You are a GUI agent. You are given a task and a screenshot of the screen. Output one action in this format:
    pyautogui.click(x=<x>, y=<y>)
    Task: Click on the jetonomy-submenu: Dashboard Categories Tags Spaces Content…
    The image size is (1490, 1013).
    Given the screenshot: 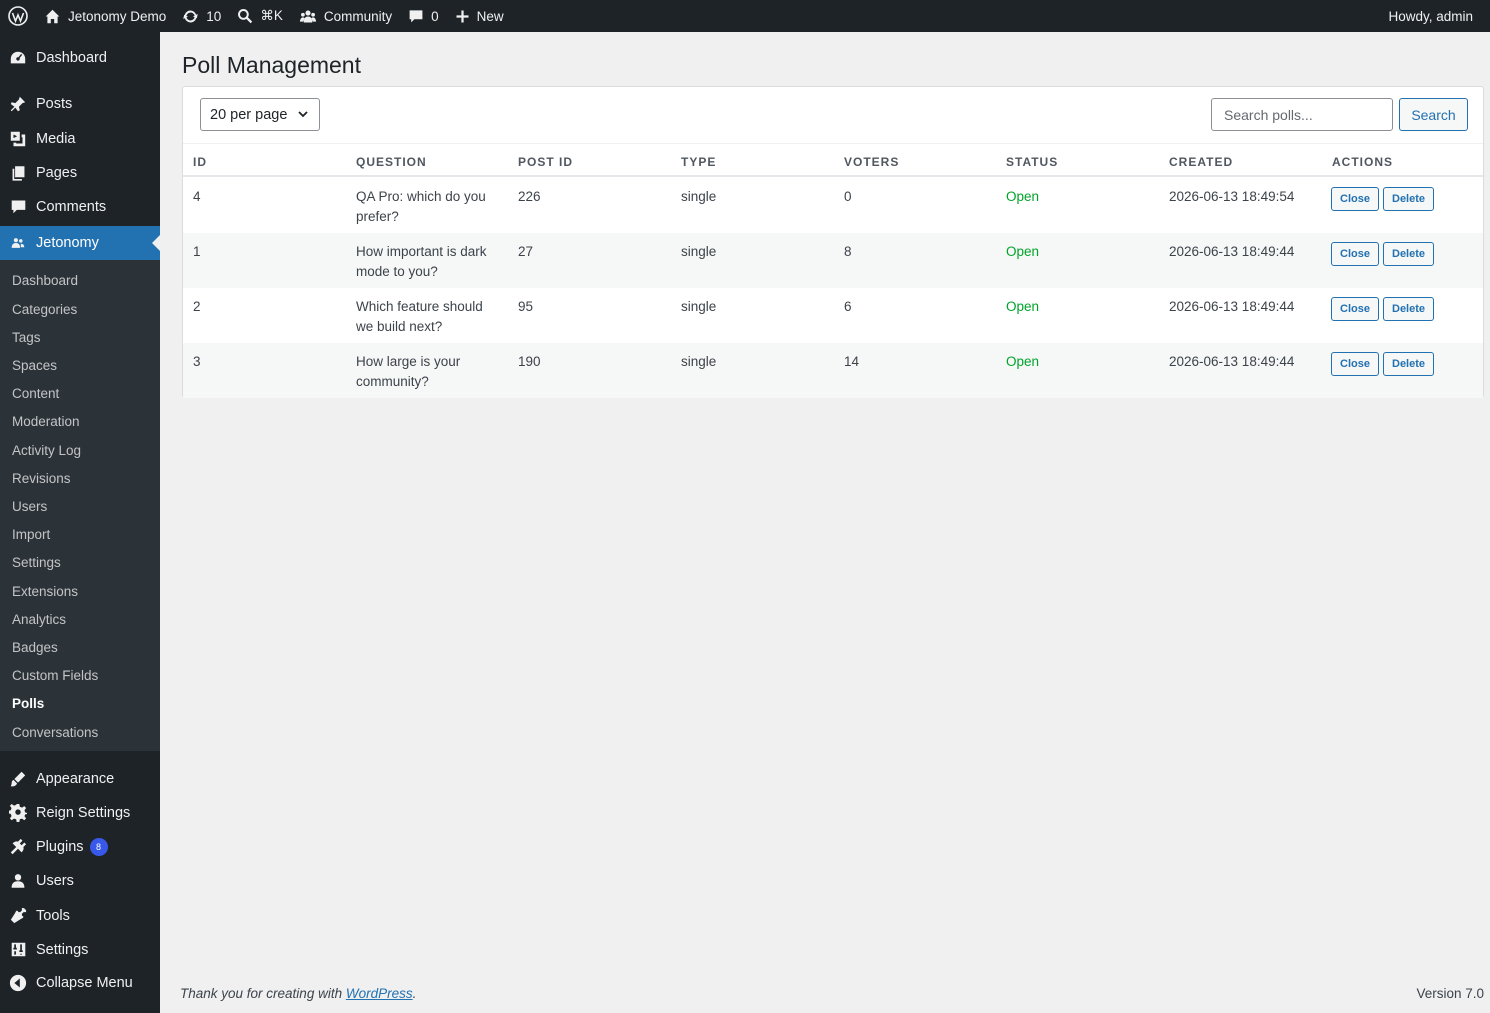 What is the action you would take?
    pyautogui.click(x=80, y=505)
    